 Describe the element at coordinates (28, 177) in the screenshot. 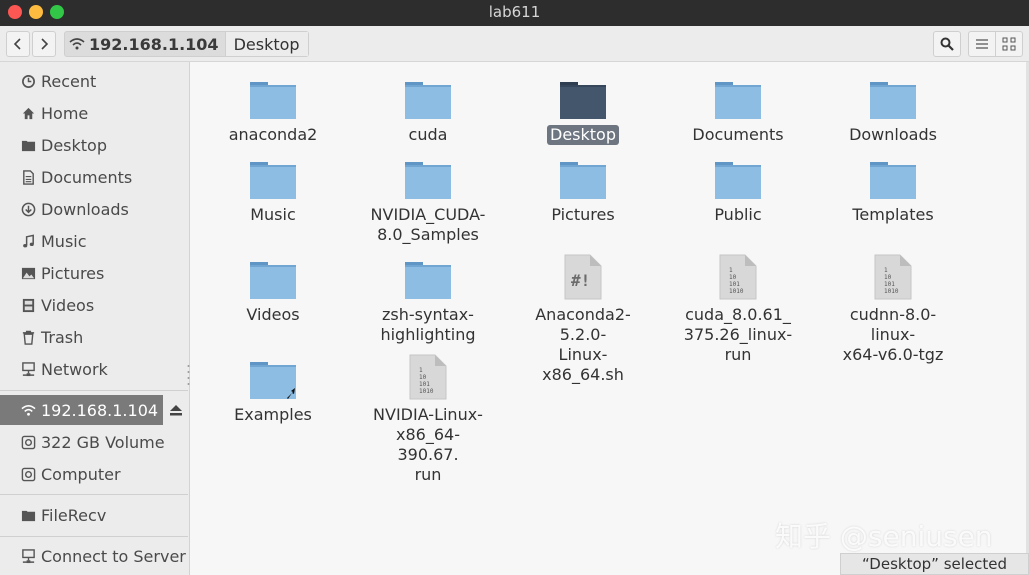

I see `document-icon` at that location.